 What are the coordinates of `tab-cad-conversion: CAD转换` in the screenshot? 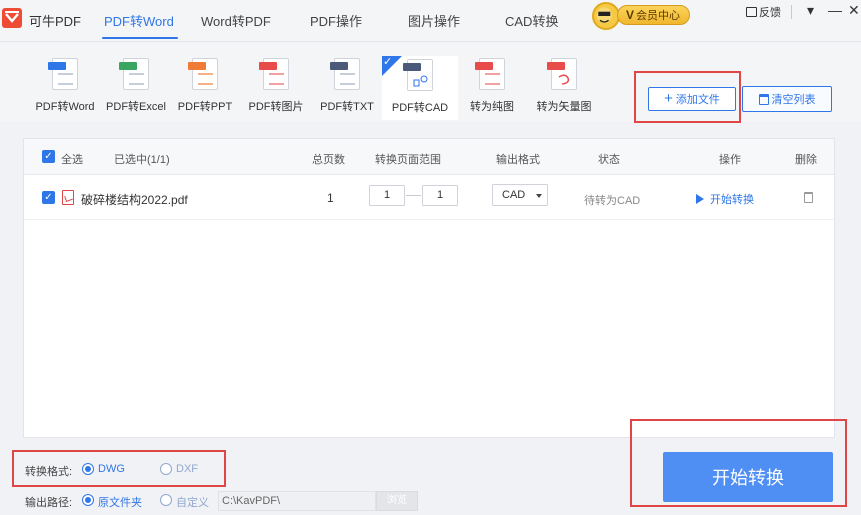 It's located at (531, 20).